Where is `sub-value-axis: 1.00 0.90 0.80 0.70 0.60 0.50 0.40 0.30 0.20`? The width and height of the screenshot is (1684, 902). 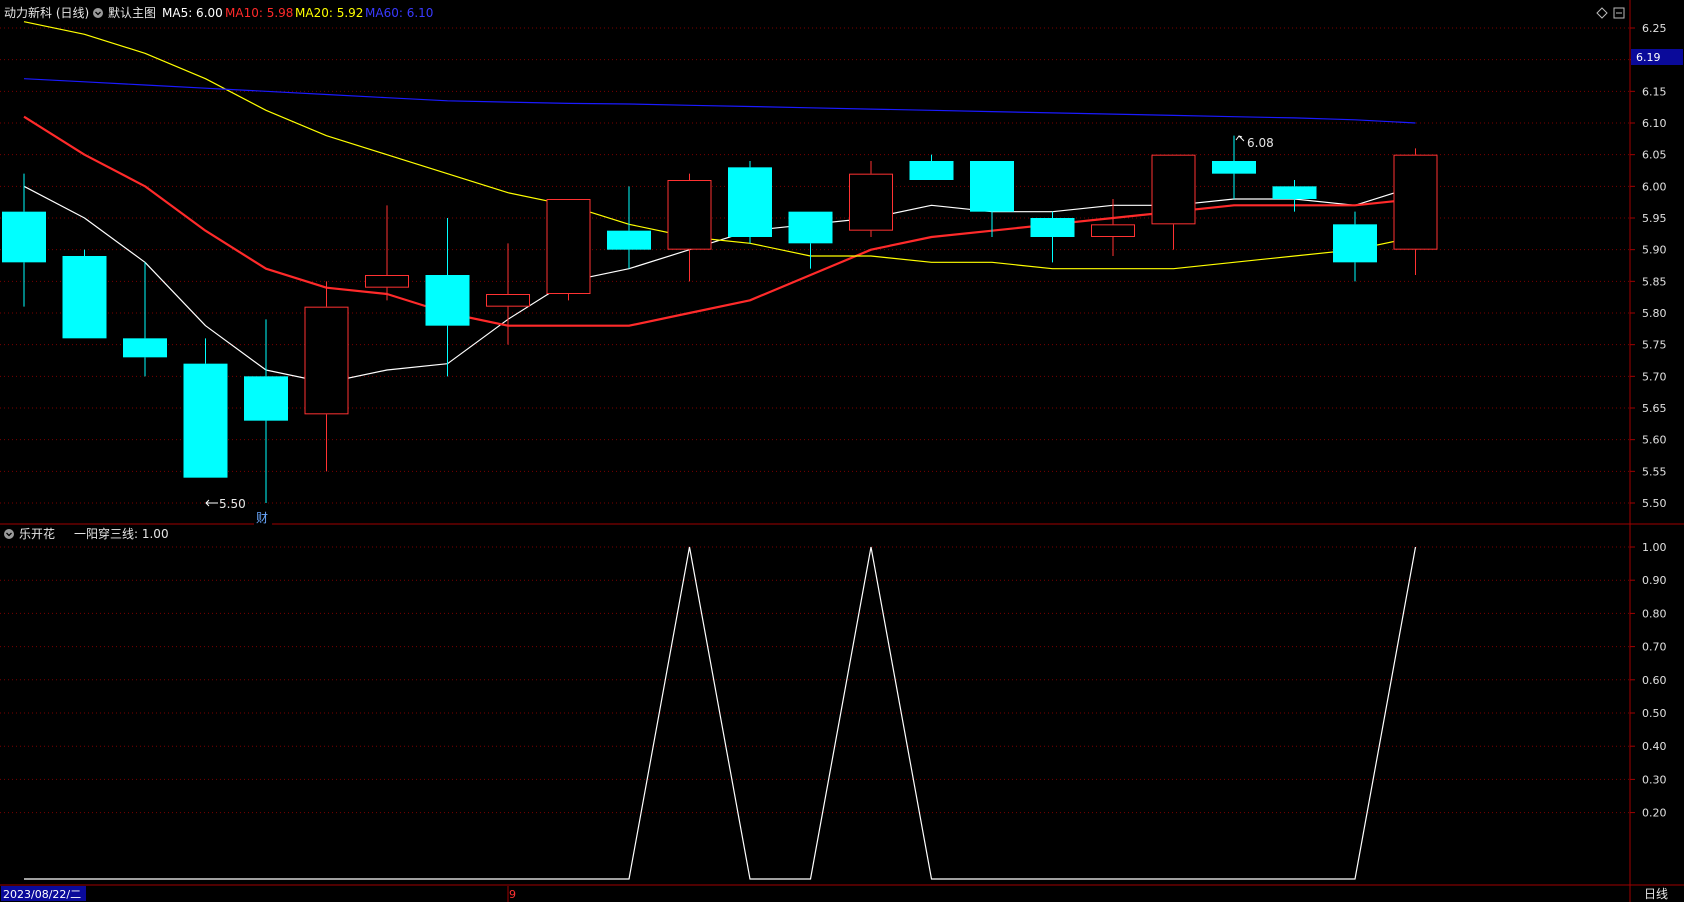
sub-value-axis: 1.00 0.90 0.80 0.70 0.60 0.50 0.40 0.30 0.20 is located at coordinates (1648, 680).